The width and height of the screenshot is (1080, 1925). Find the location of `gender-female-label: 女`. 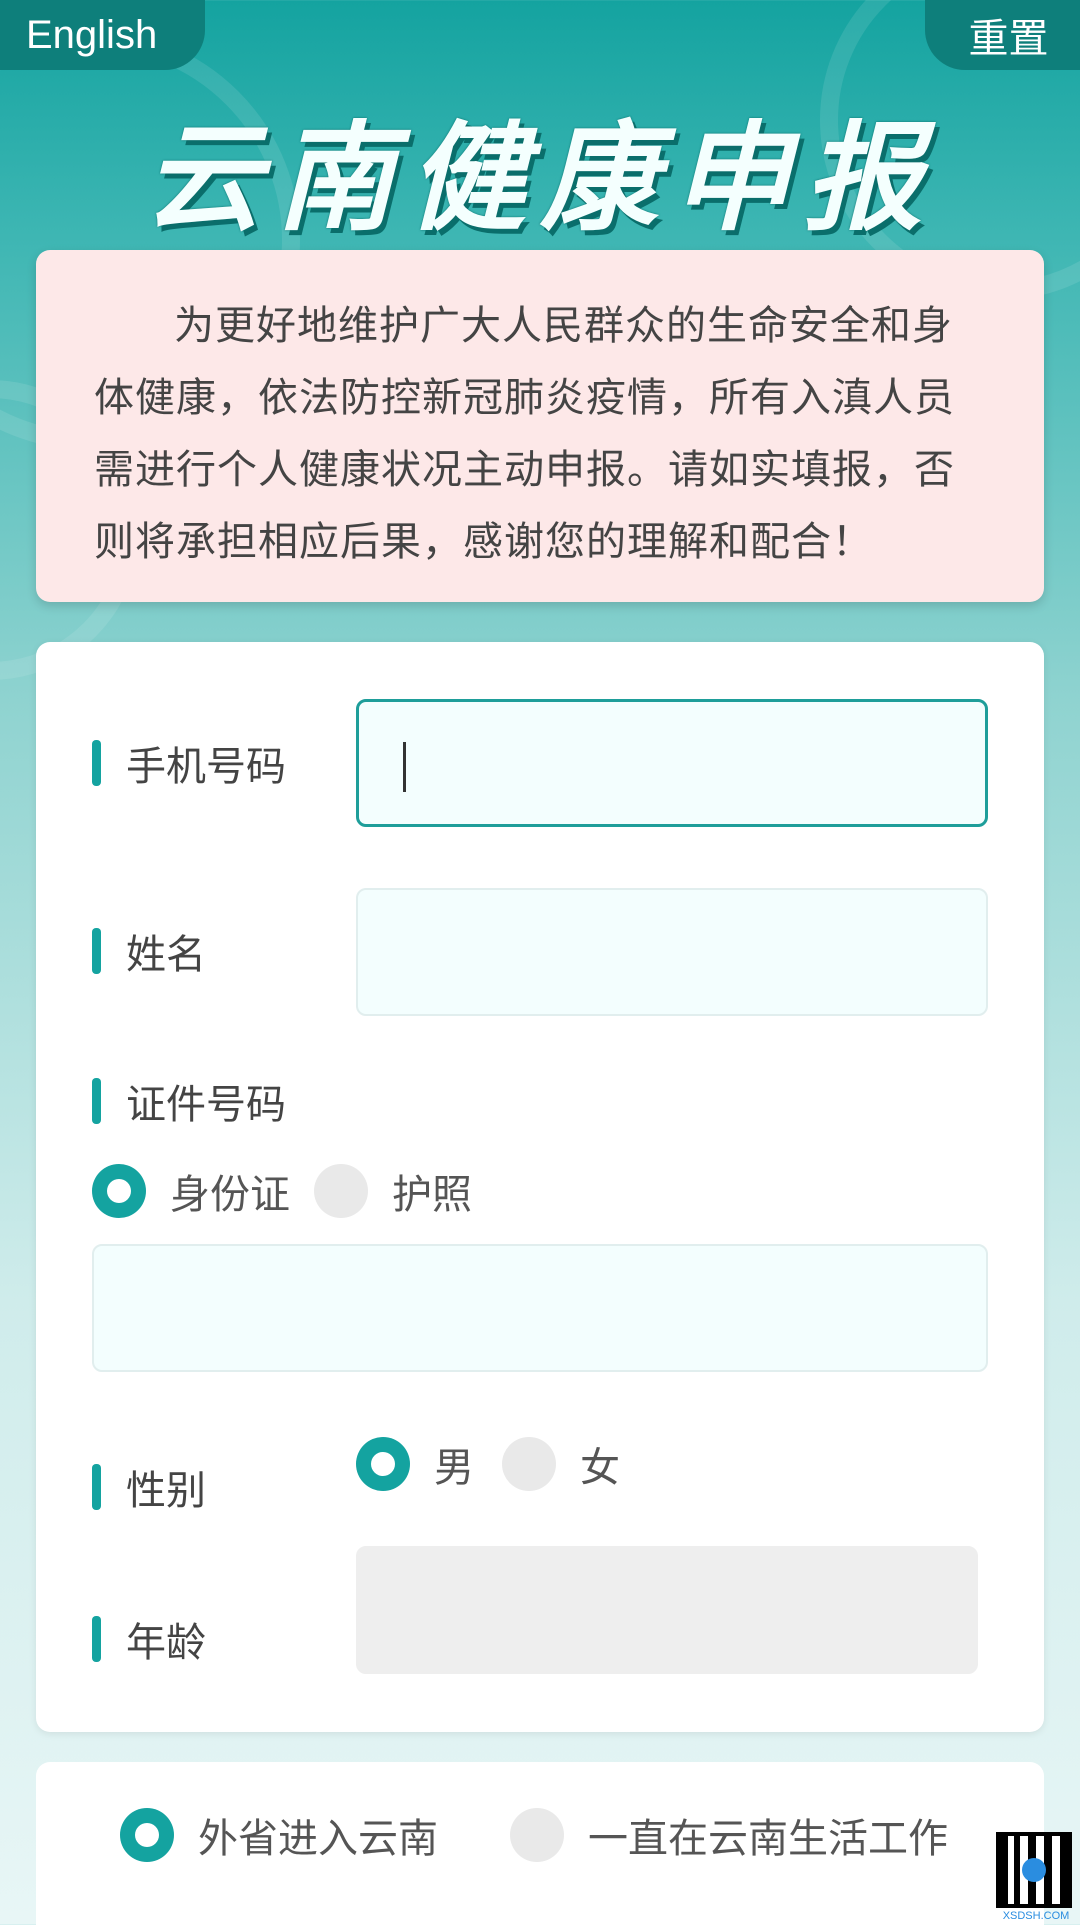

gender-female-label: 女 is located at coordinates (600, 1468).